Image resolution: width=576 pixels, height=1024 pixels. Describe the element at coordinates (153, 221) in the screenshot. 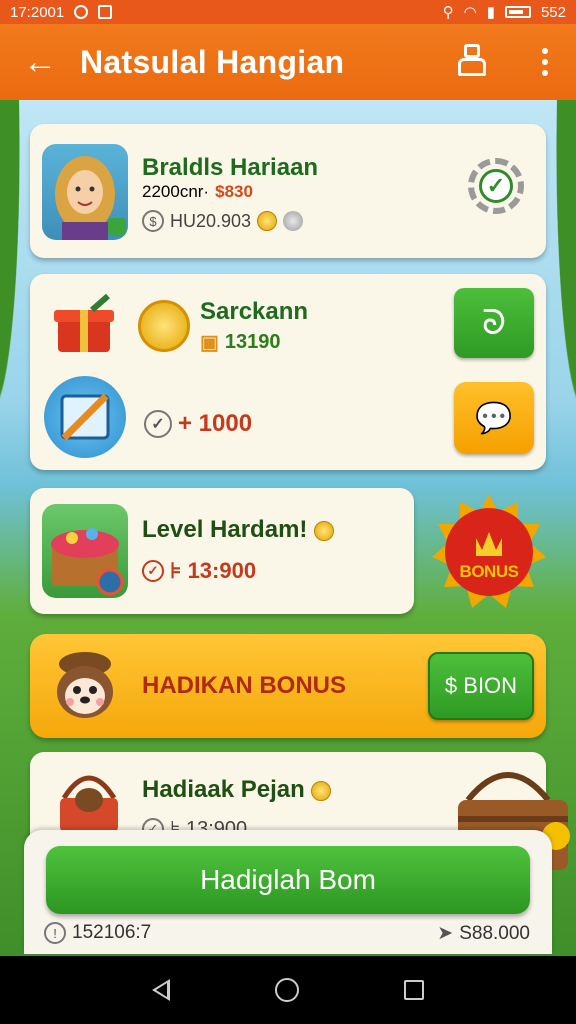

I see `clock-icon: $` at that location.